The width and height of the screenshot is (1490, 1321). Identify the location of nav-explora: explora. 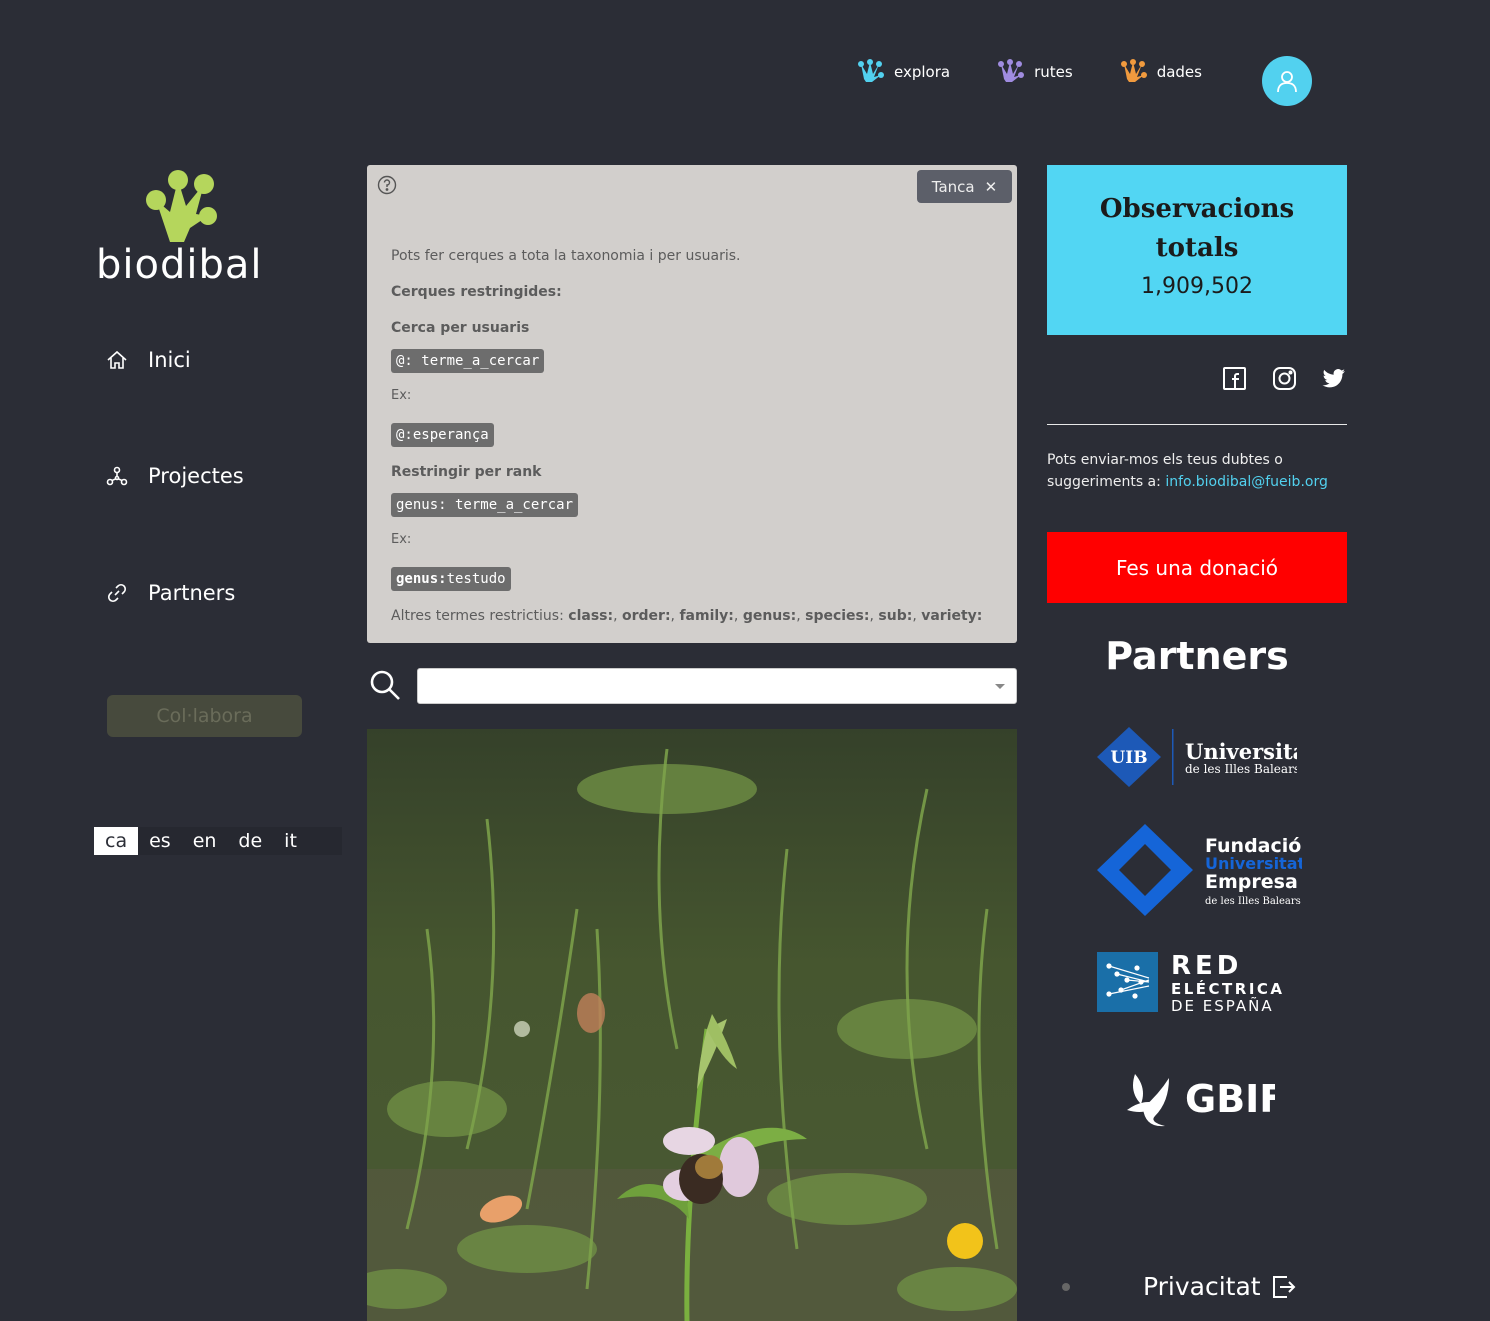
(903, 72).